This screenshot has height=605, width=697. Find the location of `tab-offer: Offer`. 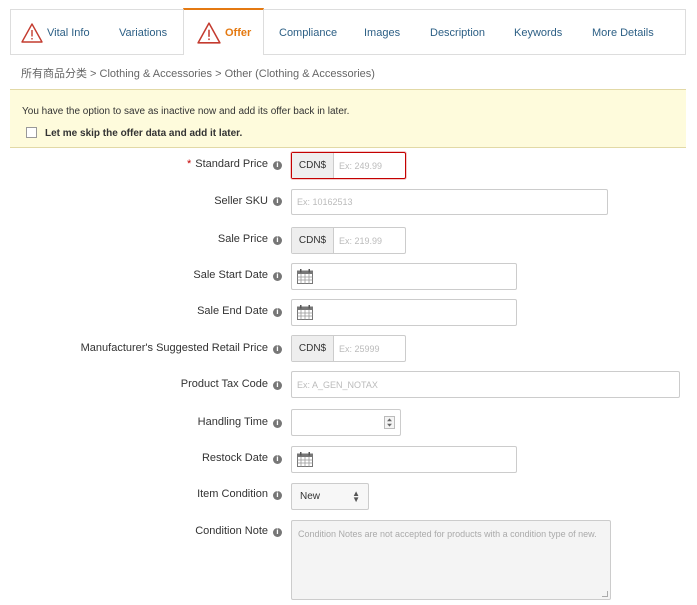

tab-offer: Offer is located at coordinates (223, 31).